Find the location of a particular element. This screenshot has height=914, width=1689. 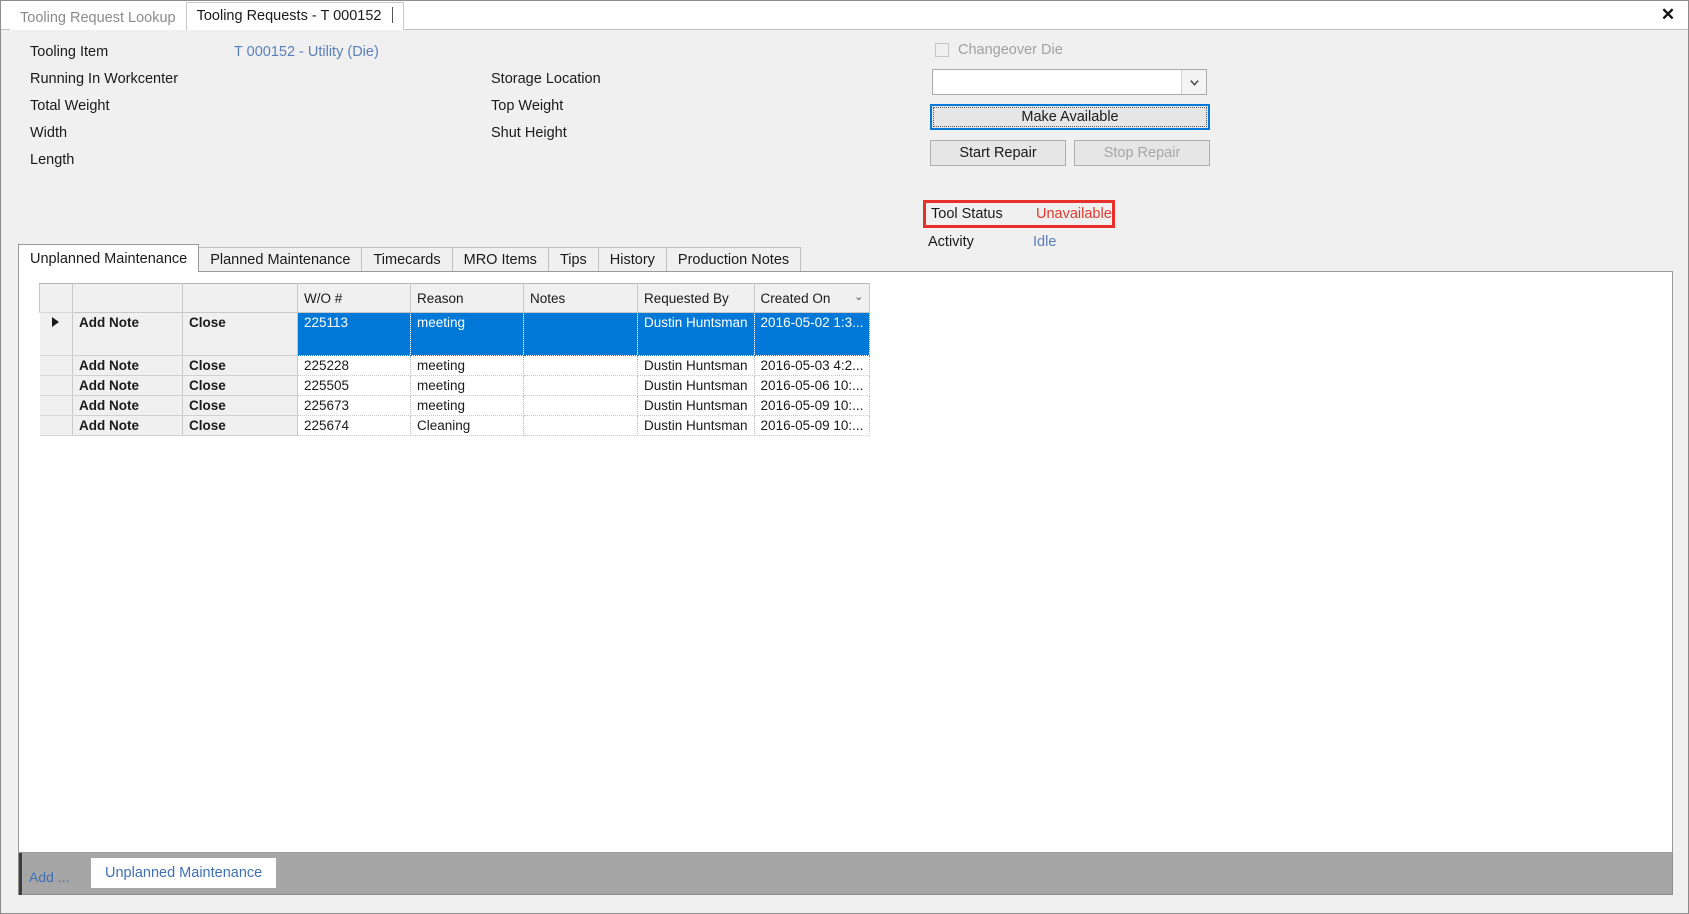

storage-location-combobox is located at coordinates (1069, 82).